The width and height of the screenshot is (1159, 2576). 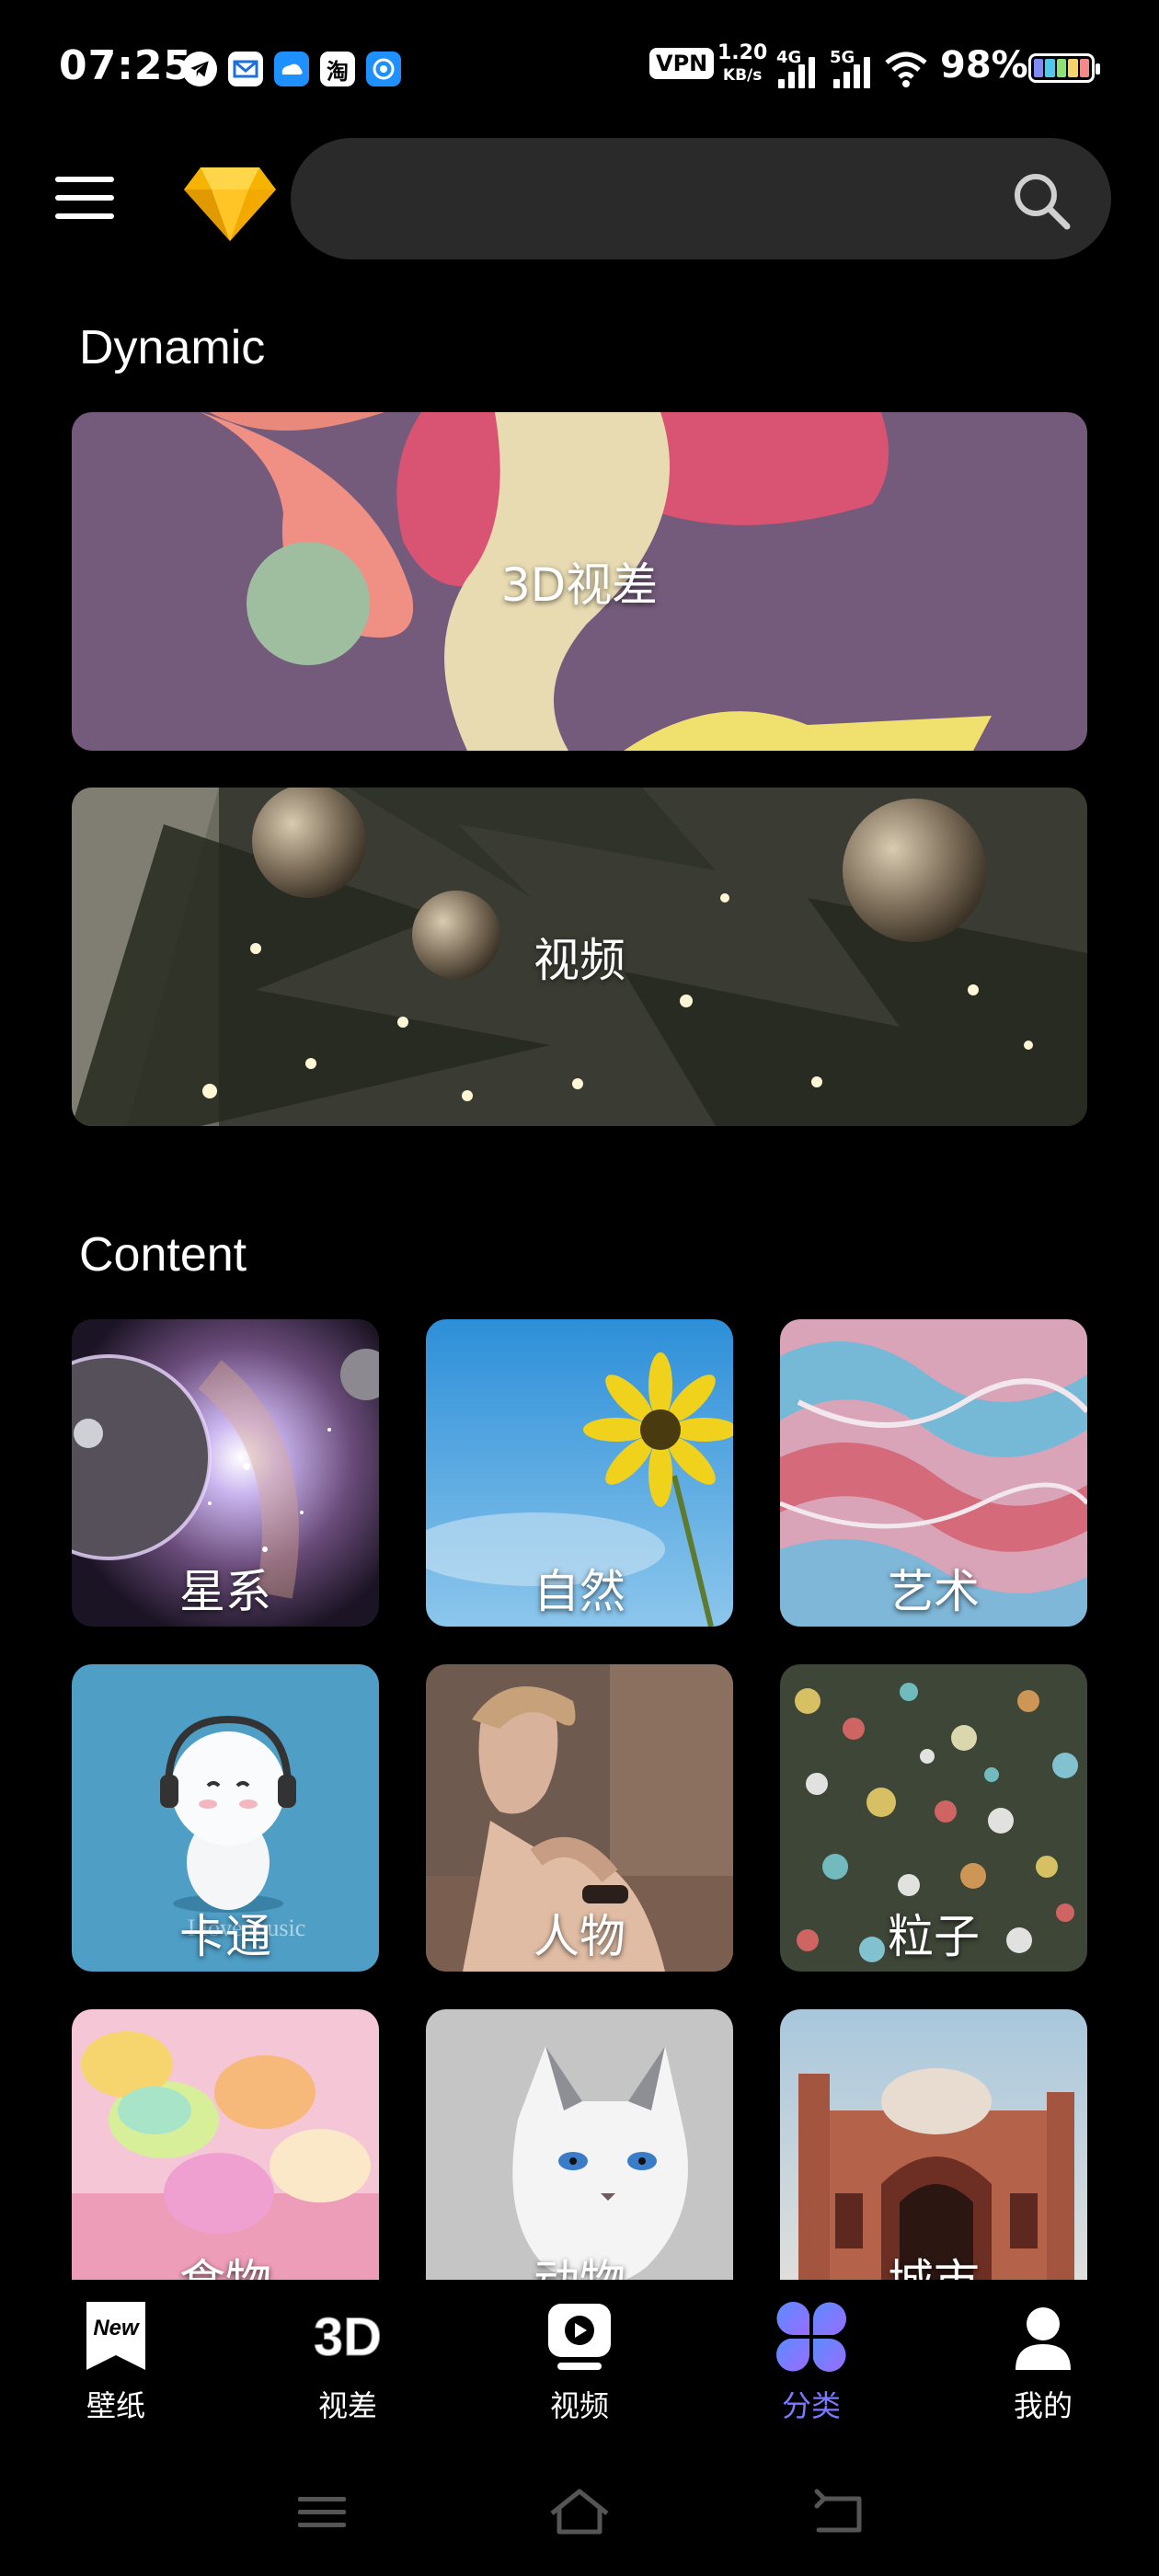 I want to click on category-label-galaxy: 星系, so click(x=225, y=1591).